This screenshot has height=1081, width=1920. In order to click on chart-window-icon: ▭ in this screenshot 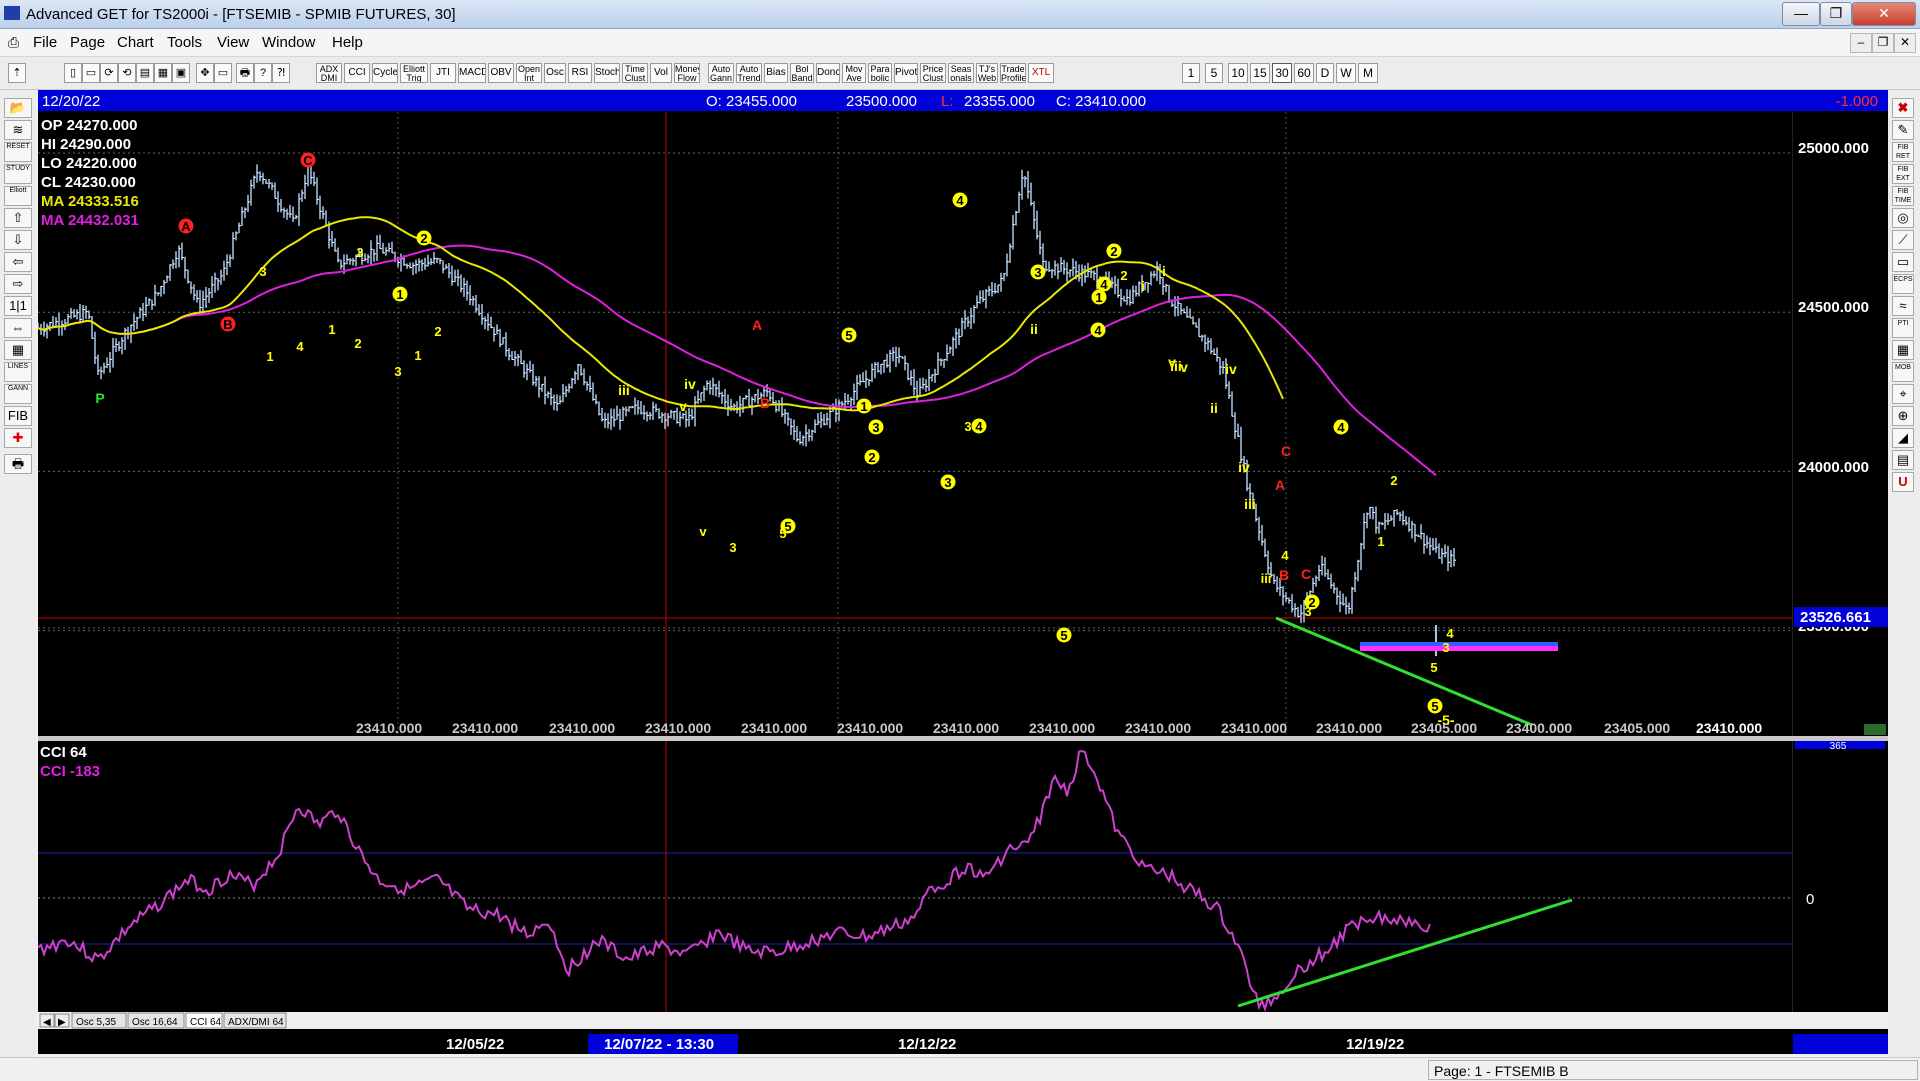, I will do `click(223, 73)`.